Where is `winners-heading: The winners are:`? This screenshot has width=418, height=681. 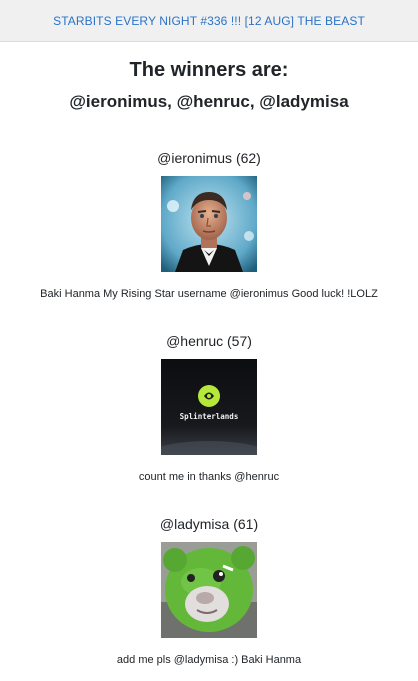 winners-heading: The winners are: is located at coordinates (209, 70).